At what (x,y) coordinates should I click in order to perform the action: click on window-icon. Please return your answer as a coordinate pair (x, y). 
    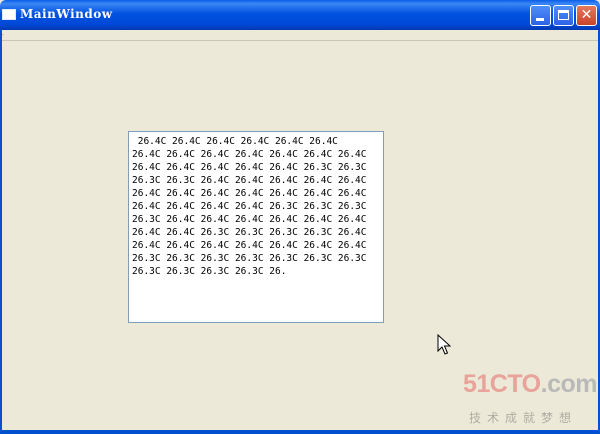
    Looking at the image, I should click on (9, 14).